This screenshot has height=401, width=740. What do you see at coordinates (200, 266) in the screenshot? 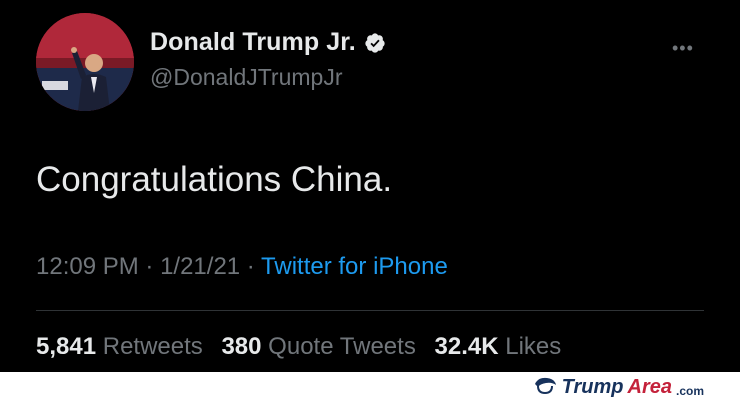
I see `tweet-date: 1/21/21` at bounding box center [200, 266].